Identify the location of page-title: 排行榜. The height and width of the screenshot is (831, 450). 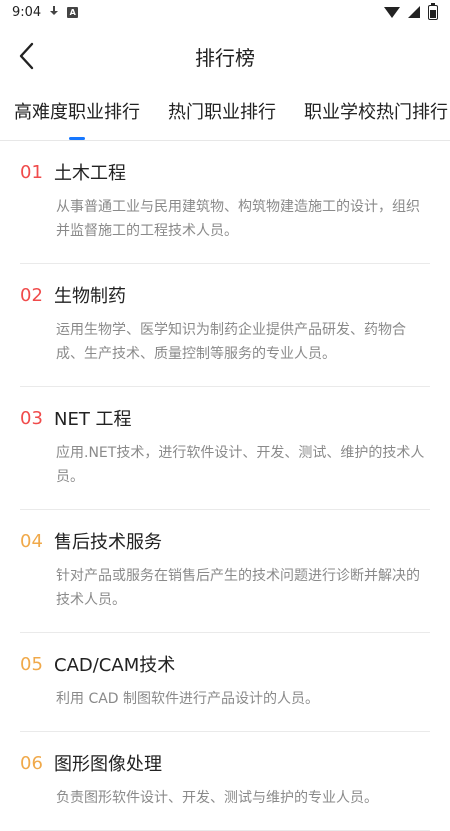
(225, 57).